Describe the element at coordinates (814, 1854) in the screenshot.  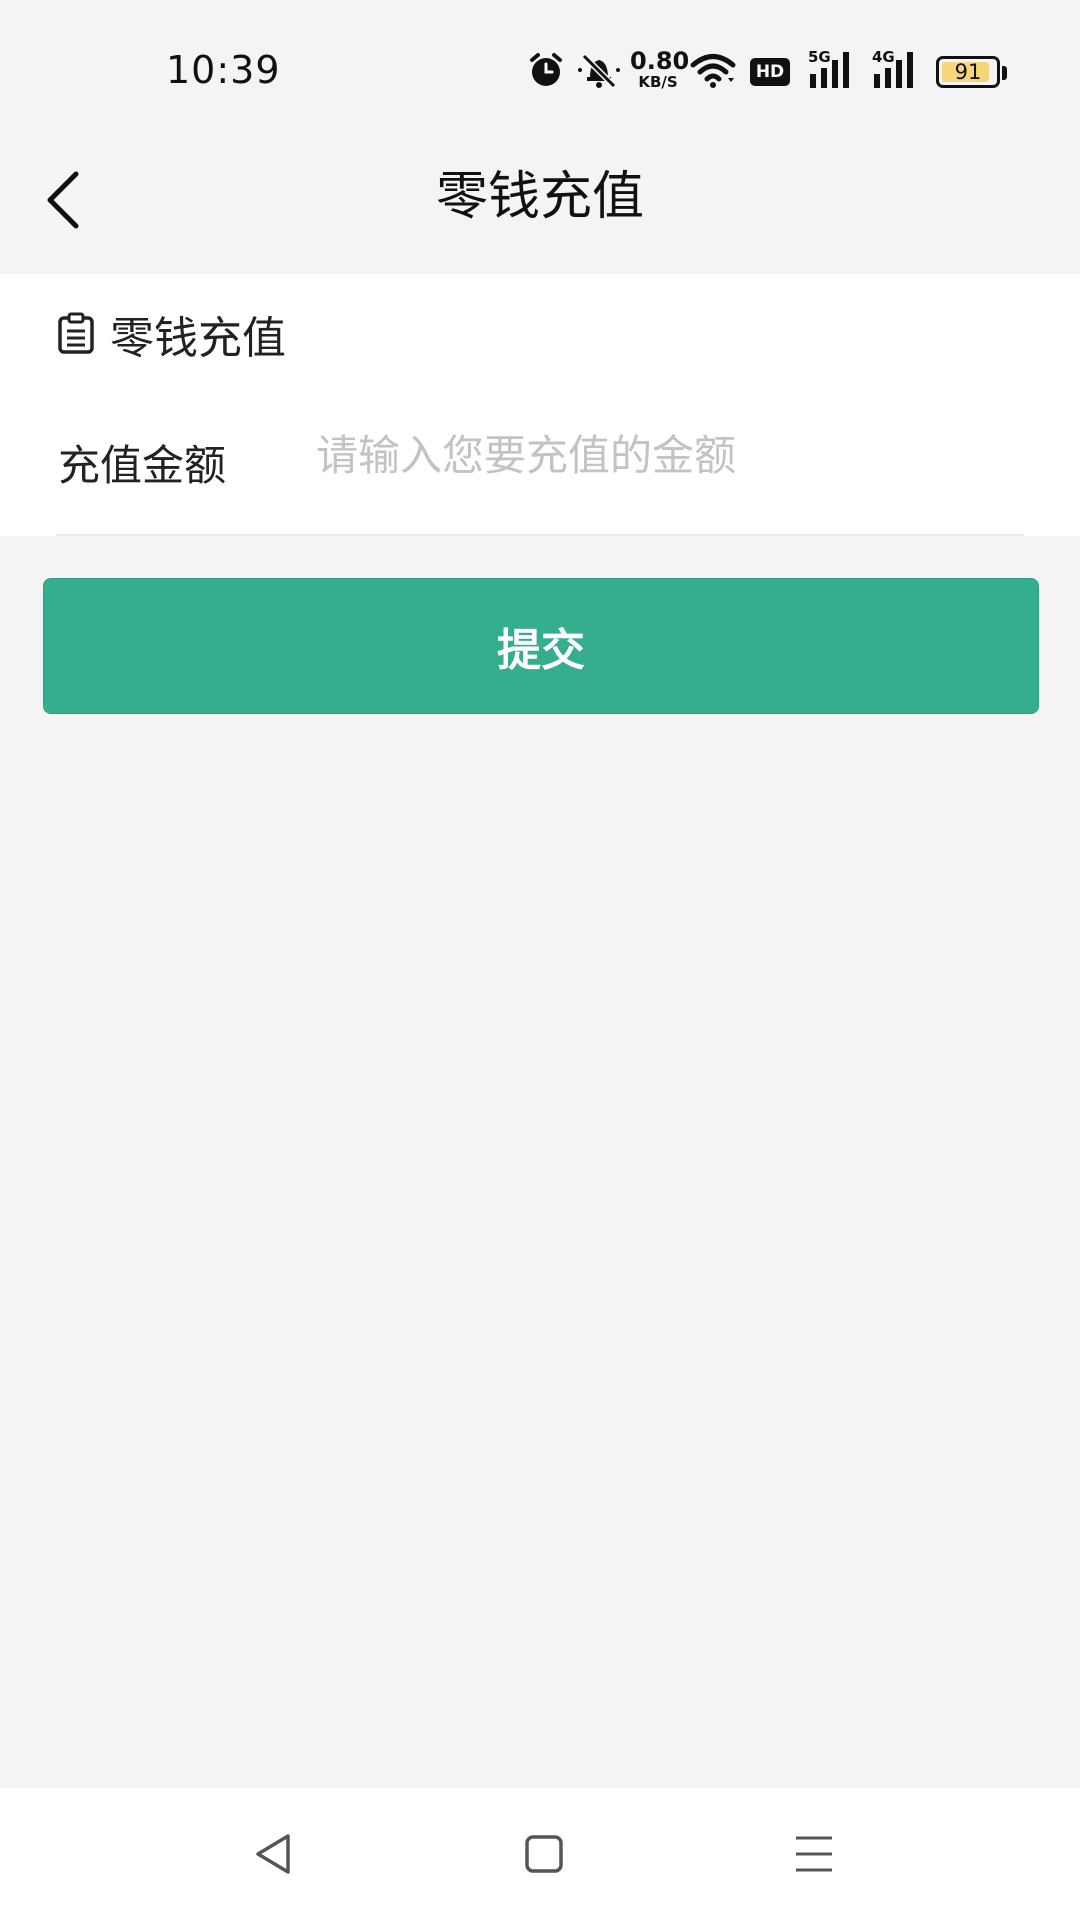
I see `nav-menu-lines-icon` at that location.